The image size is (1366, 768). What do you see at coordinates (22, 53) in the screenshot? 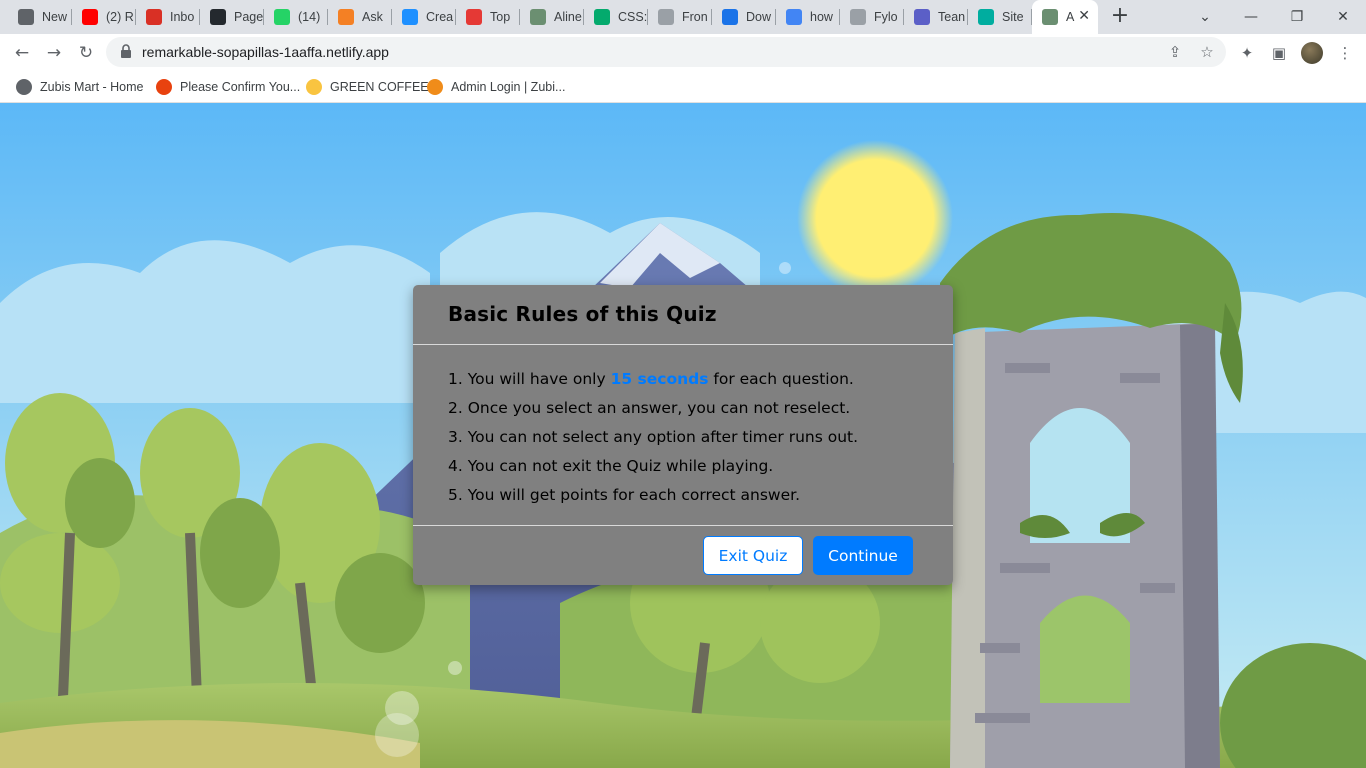
I see `back-button: ←` at bounding box center [22, 53].